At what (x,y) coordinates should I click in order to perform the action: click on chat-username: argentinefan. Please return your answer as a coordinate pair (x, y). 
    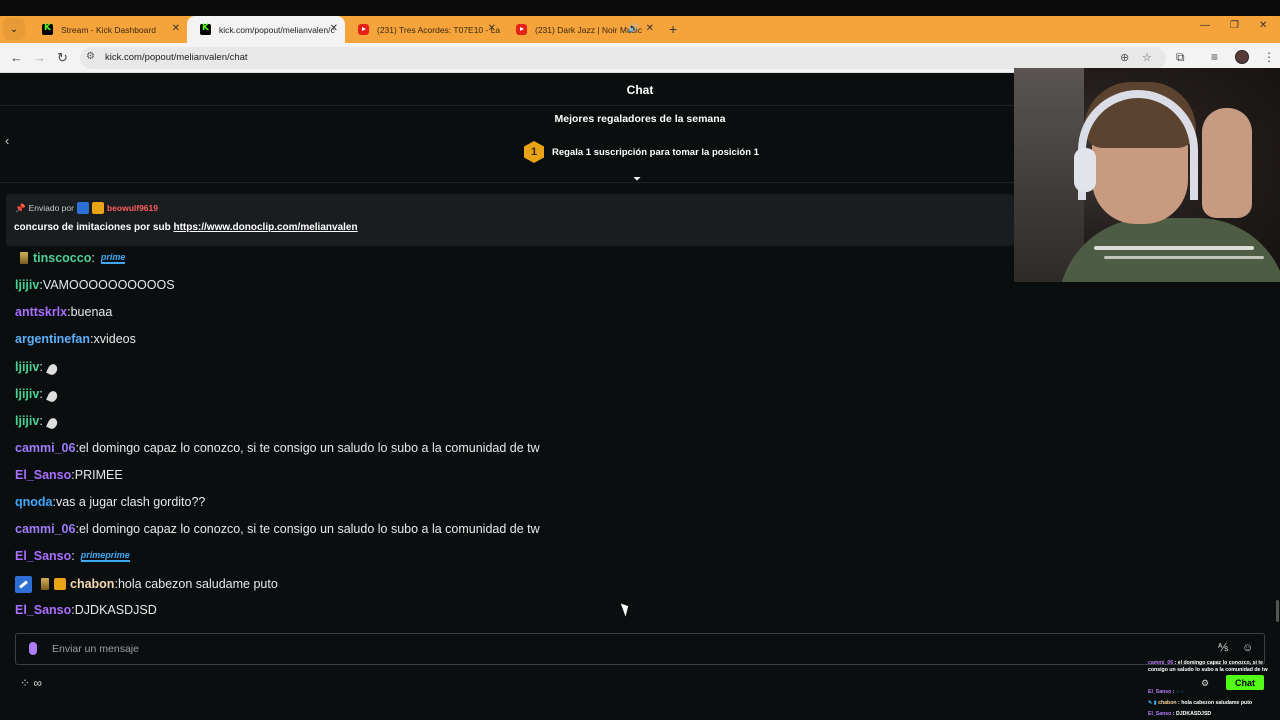
    Looking at the image, I should click on (52, 339).